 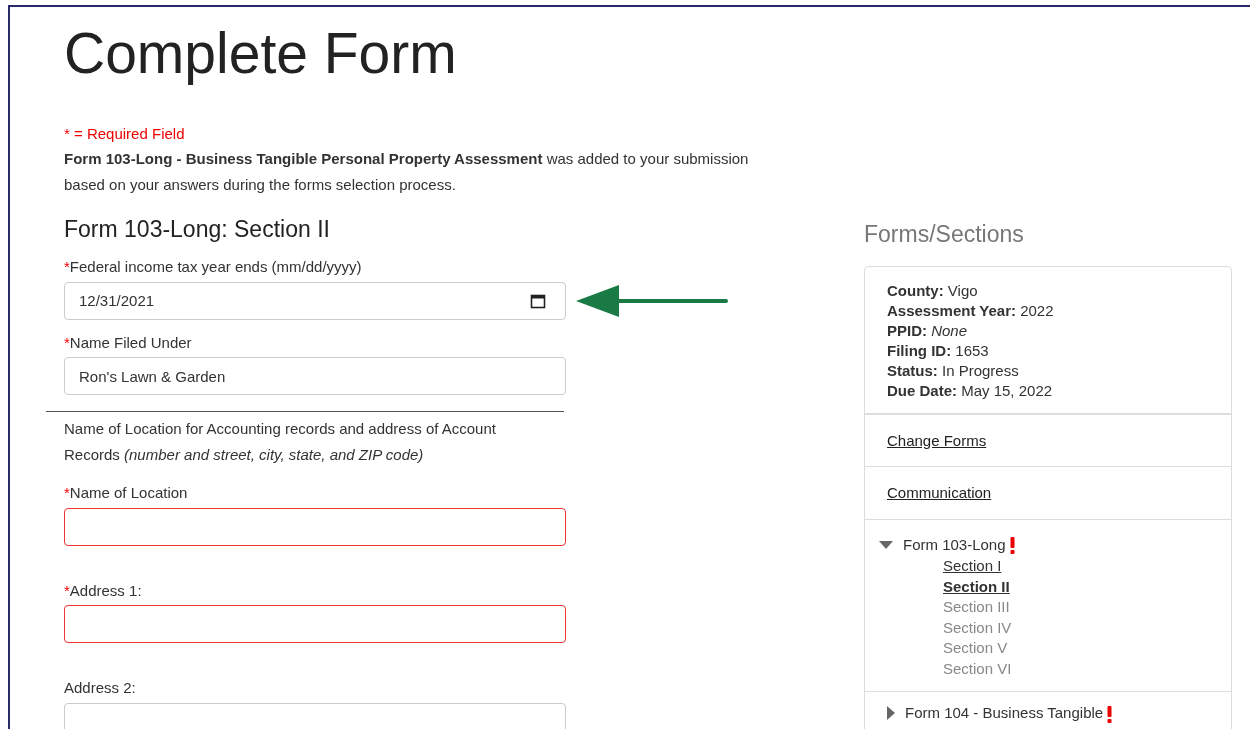 I want to click on field-label: *Federal income tax year ends (mm/dd/yyyy), so click(x=213, y=267).